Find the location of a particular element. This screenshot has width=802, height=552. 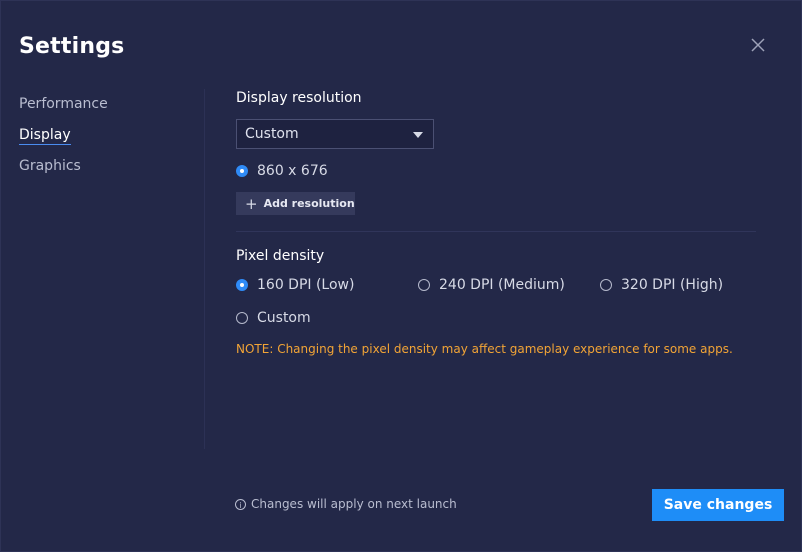

dpi-radio-320: 320 DPI (High) is located at coordinates (661, 285).